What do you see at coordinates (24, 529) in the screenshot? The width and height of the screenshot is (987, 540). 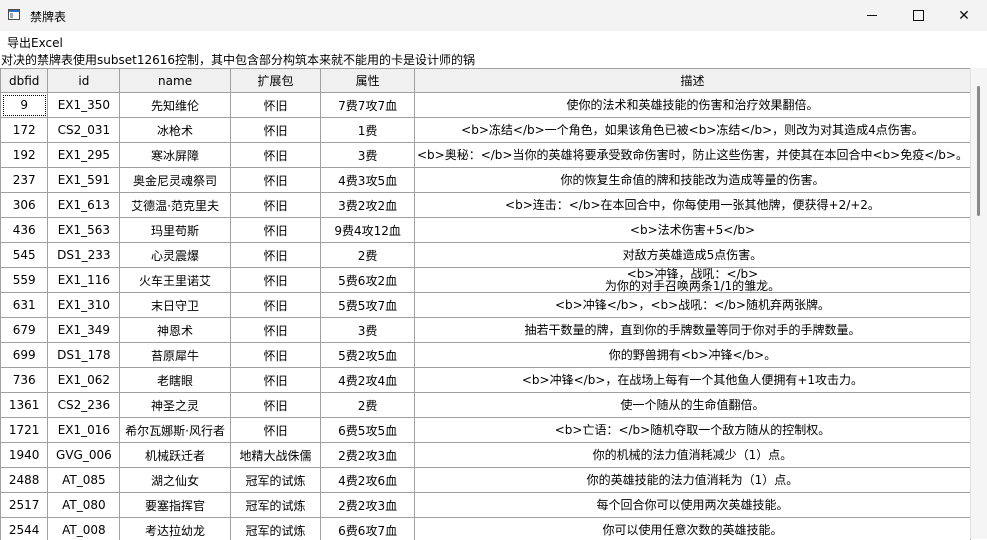 I see `table-cell: 2544` at bounding box center [24, 529].